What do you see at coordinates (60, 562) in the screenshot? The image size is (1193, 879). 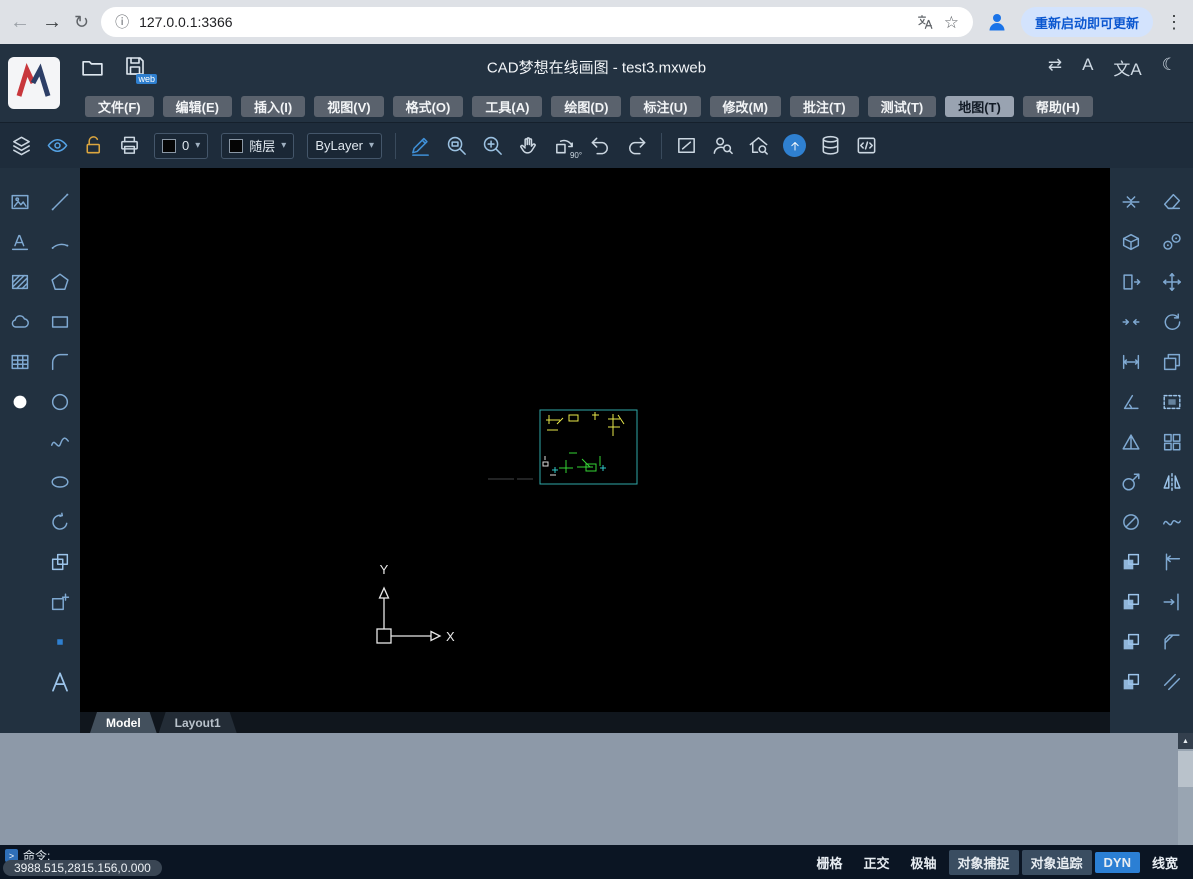 I see `insert-block-tool` at bounding box center [60, 562].